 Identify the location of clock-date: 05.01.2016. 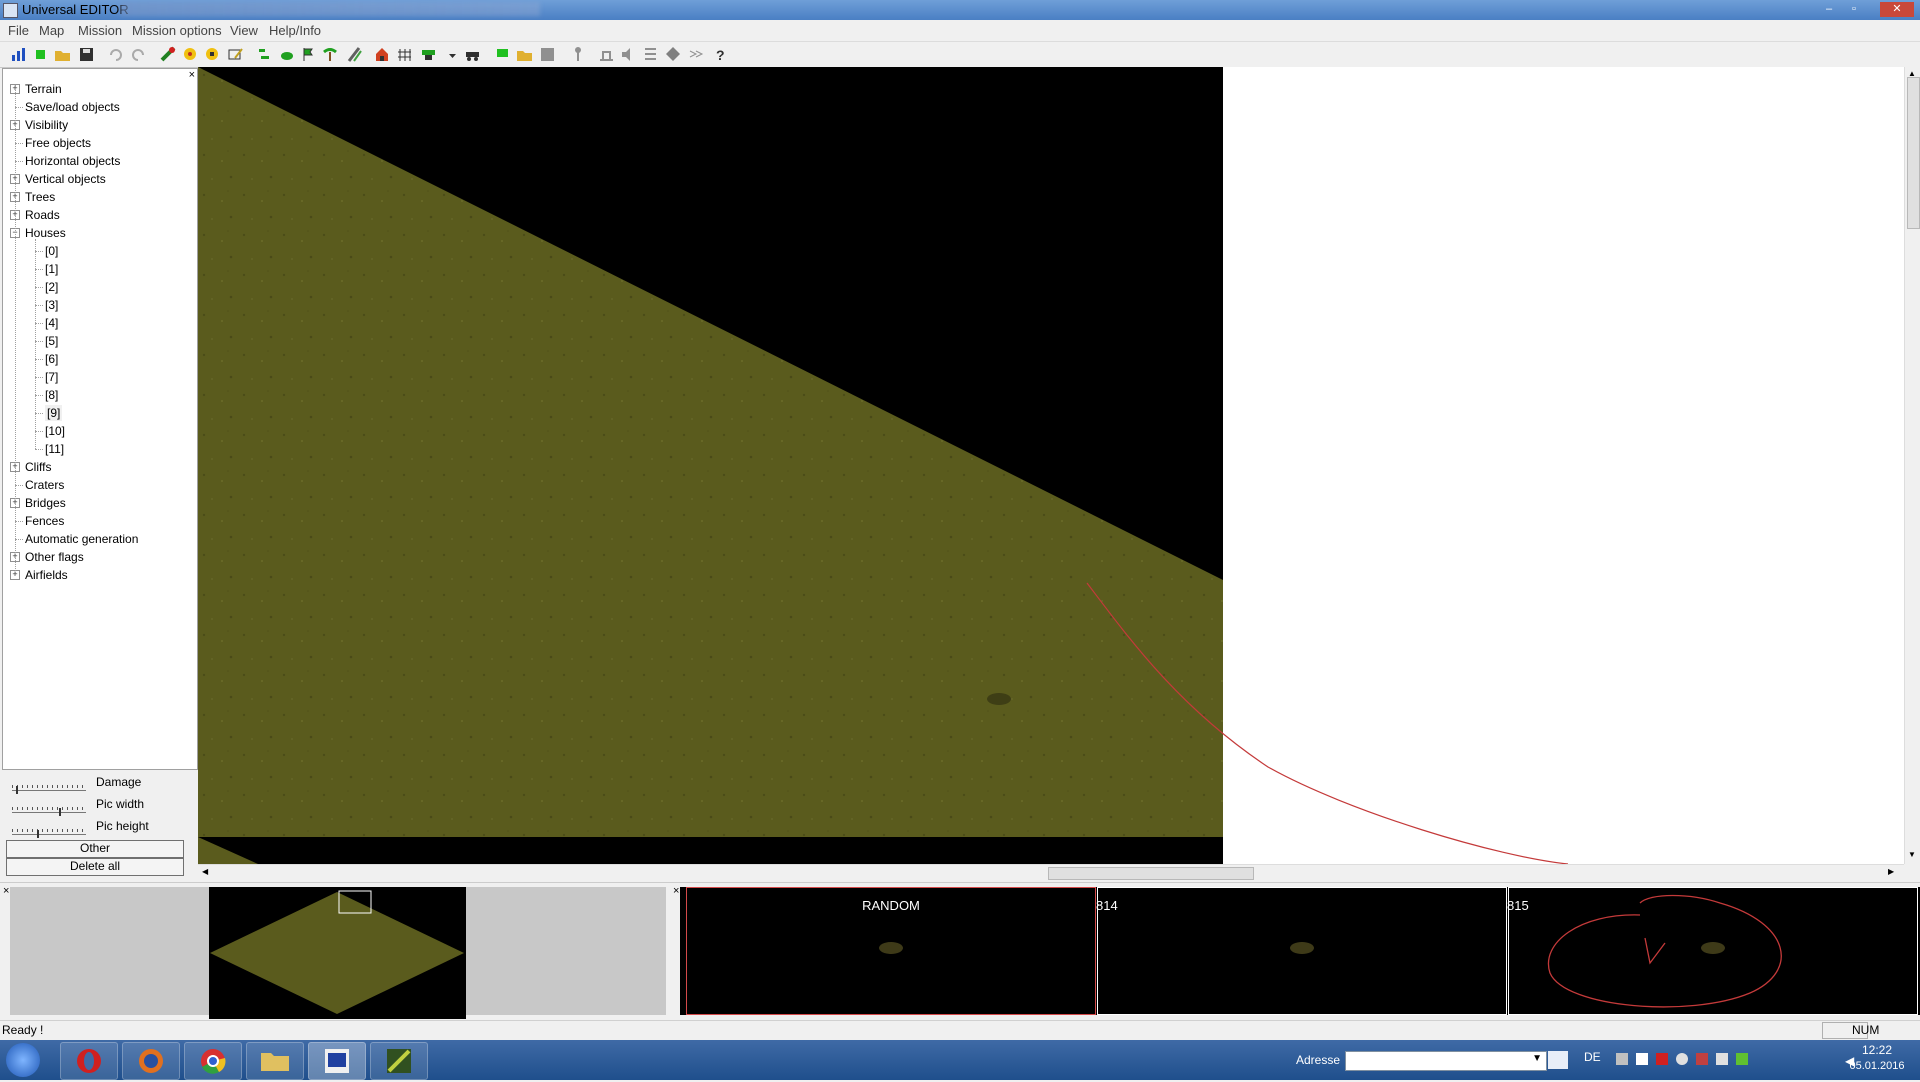
(1877, 1066).